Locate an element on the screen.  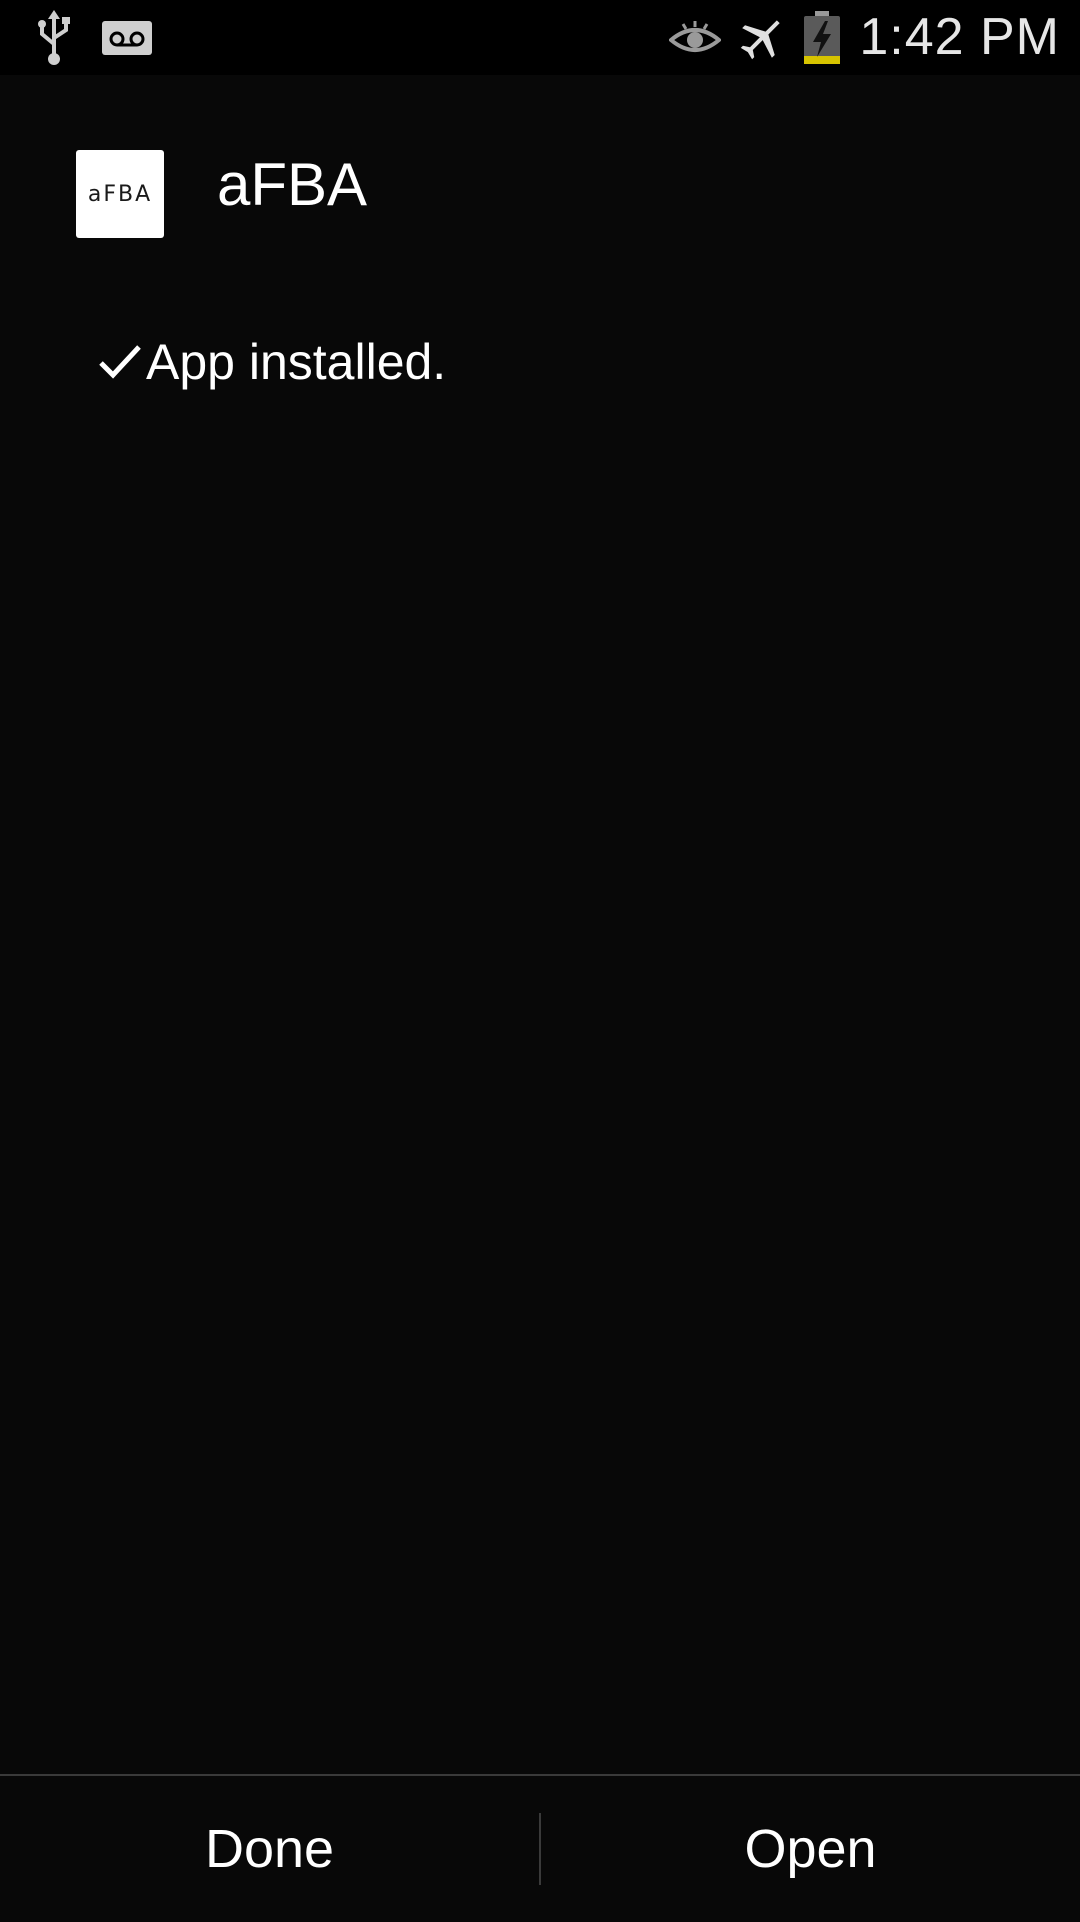
install-status: App installed. is located at coordinates (272, 362).